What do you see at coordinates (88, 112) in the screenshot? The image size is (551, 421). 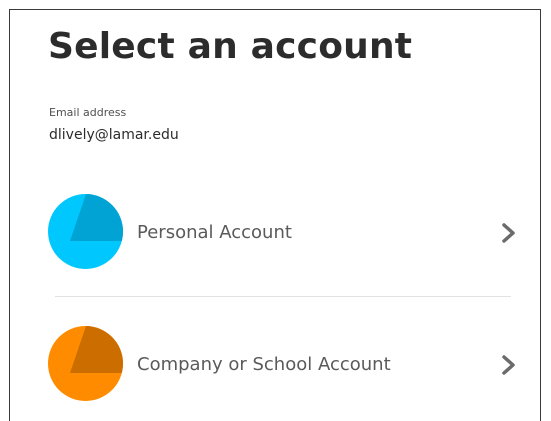 I see `email-address-label: Email address` at bounding box center [88, 112].